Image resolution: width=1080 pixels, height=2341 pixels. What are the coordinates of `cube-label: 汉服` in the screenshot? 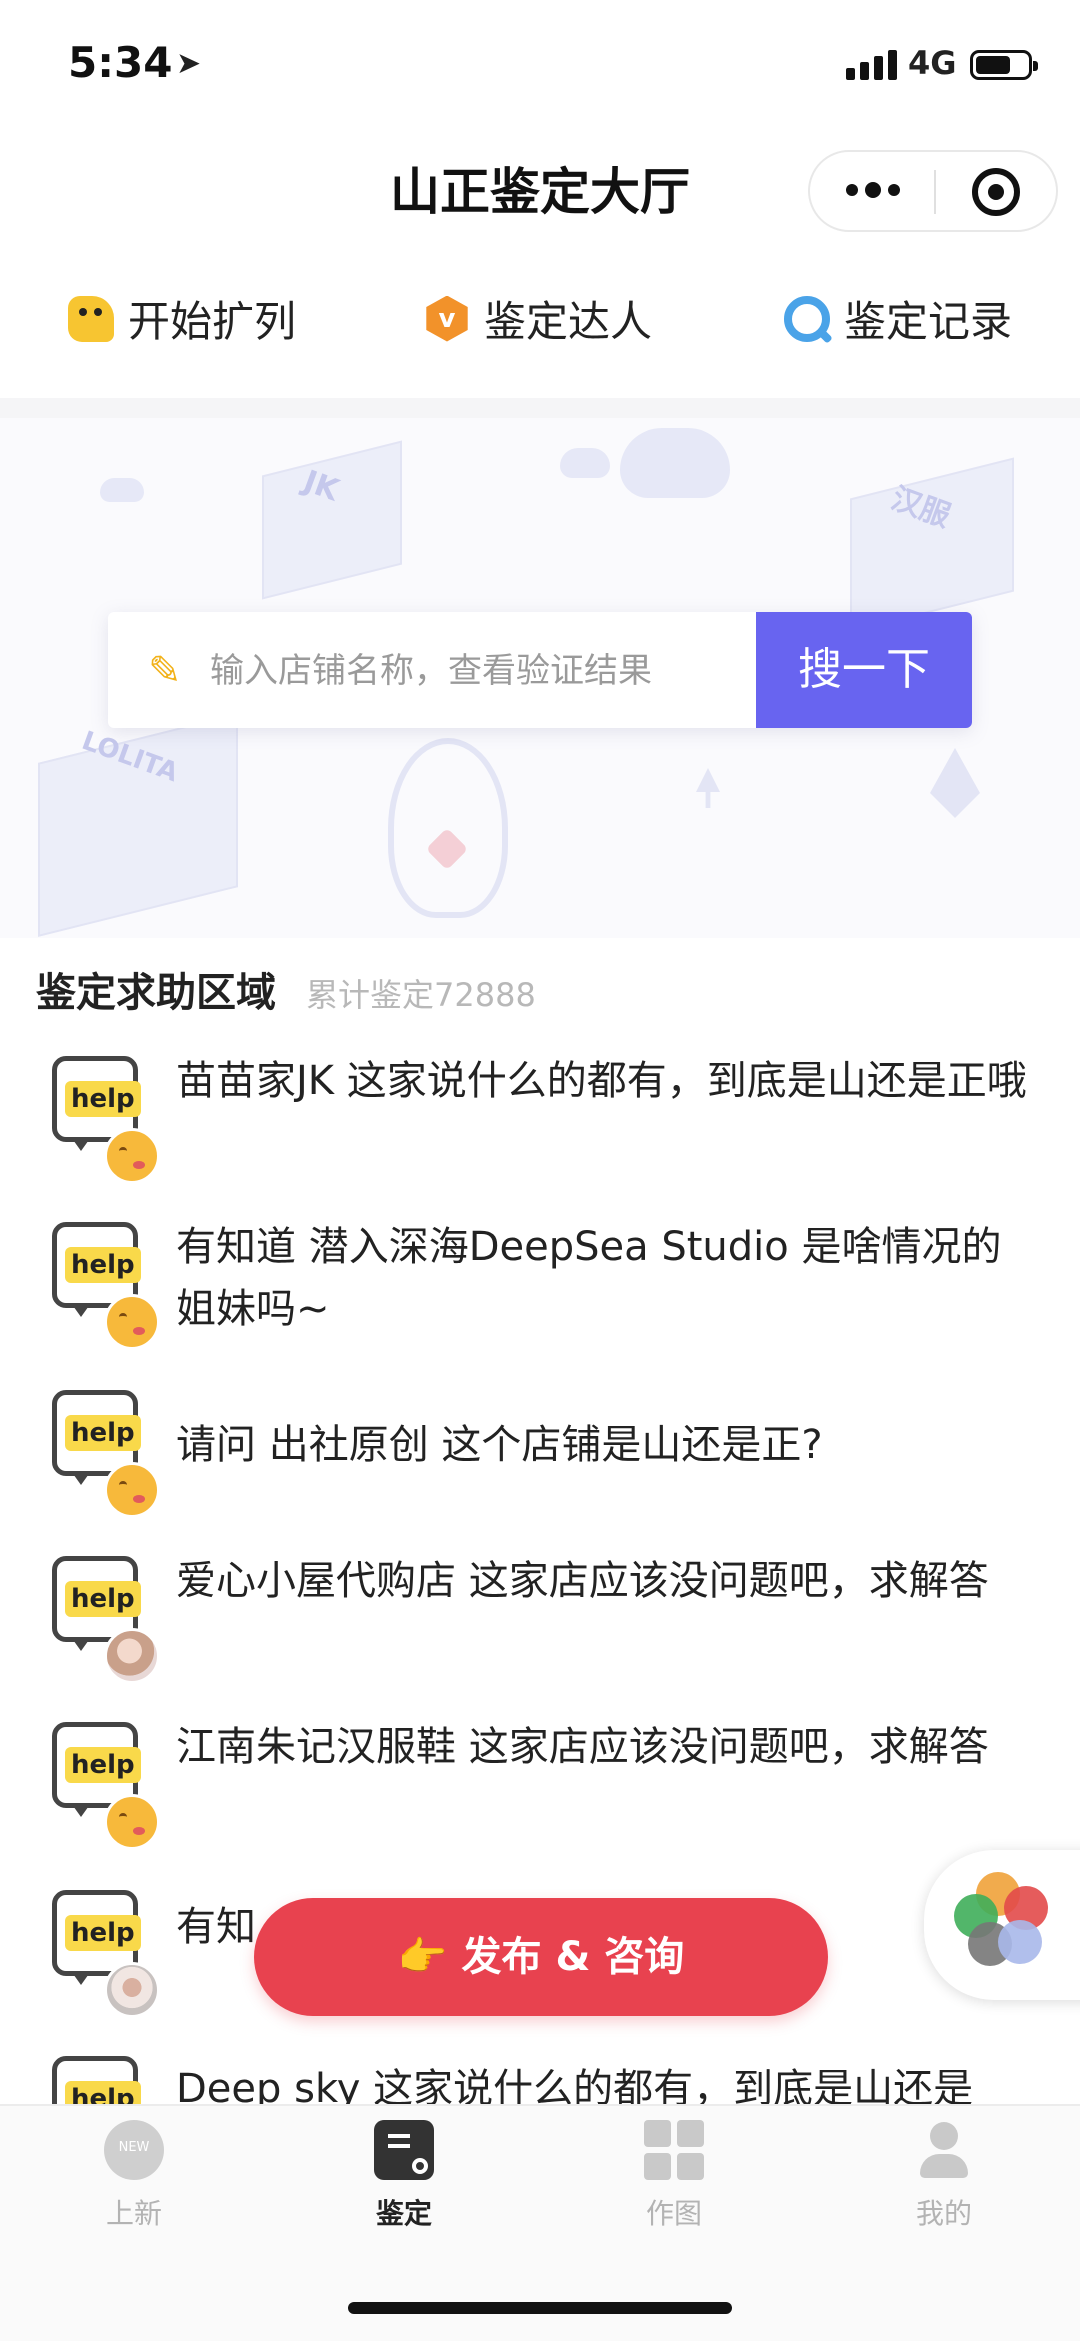 It's located at (920, 508).